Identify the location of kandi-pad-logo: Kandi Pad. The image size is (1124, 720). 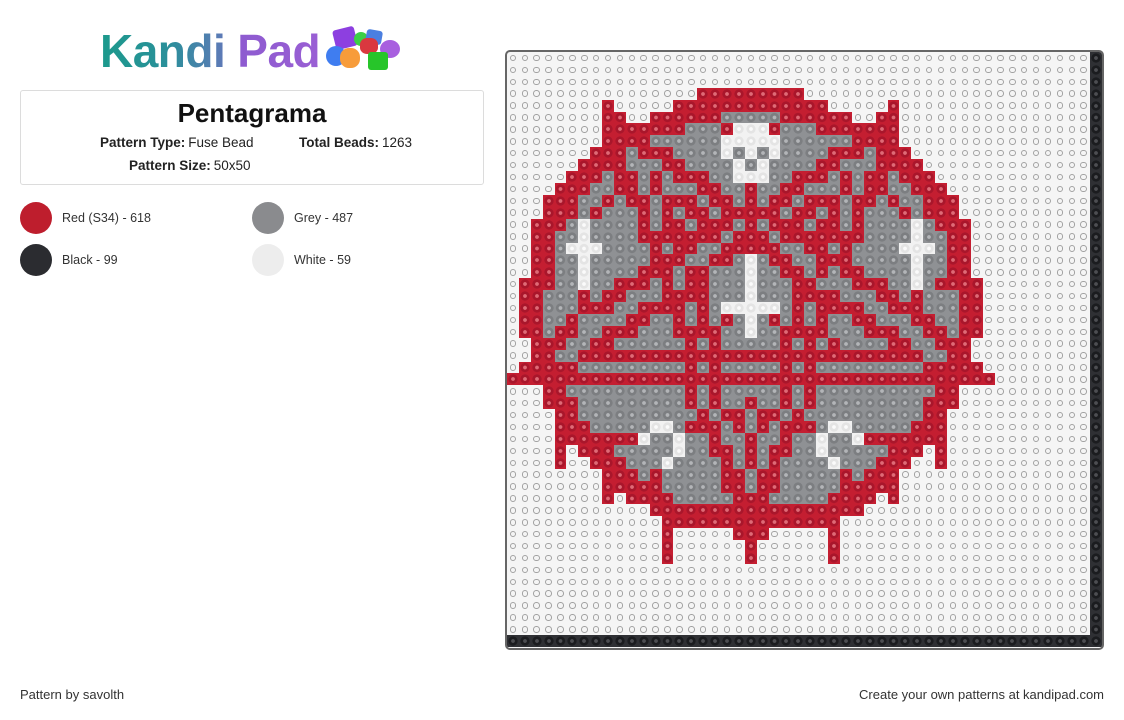
(250, 49).